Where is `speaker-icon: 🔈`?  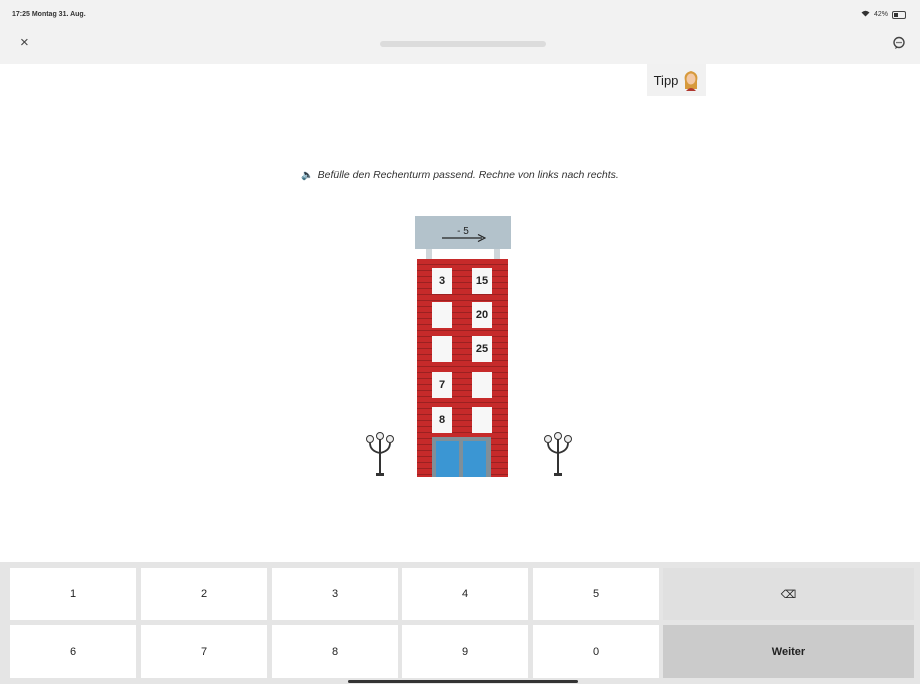 speaker-icon: 🔈 is located at coordinates (307, 175).